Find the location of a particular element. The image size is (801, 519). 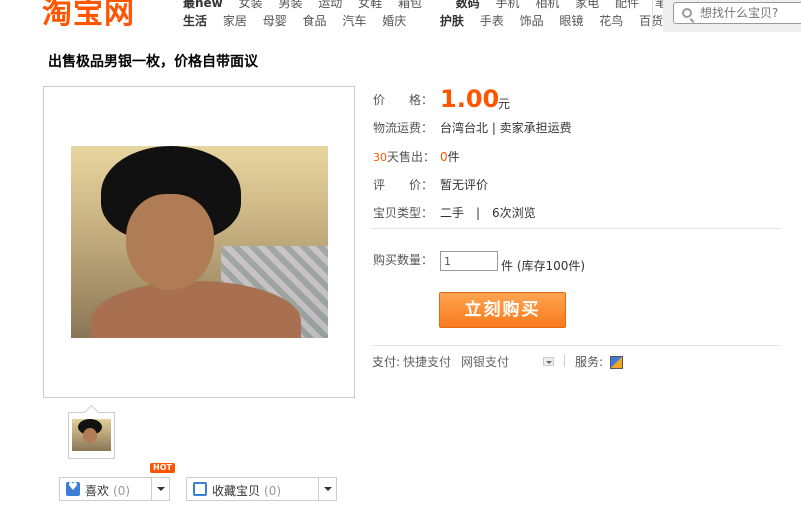

favorite-button: 收藏宝贝 (0) is located at coordinates (261, 489).